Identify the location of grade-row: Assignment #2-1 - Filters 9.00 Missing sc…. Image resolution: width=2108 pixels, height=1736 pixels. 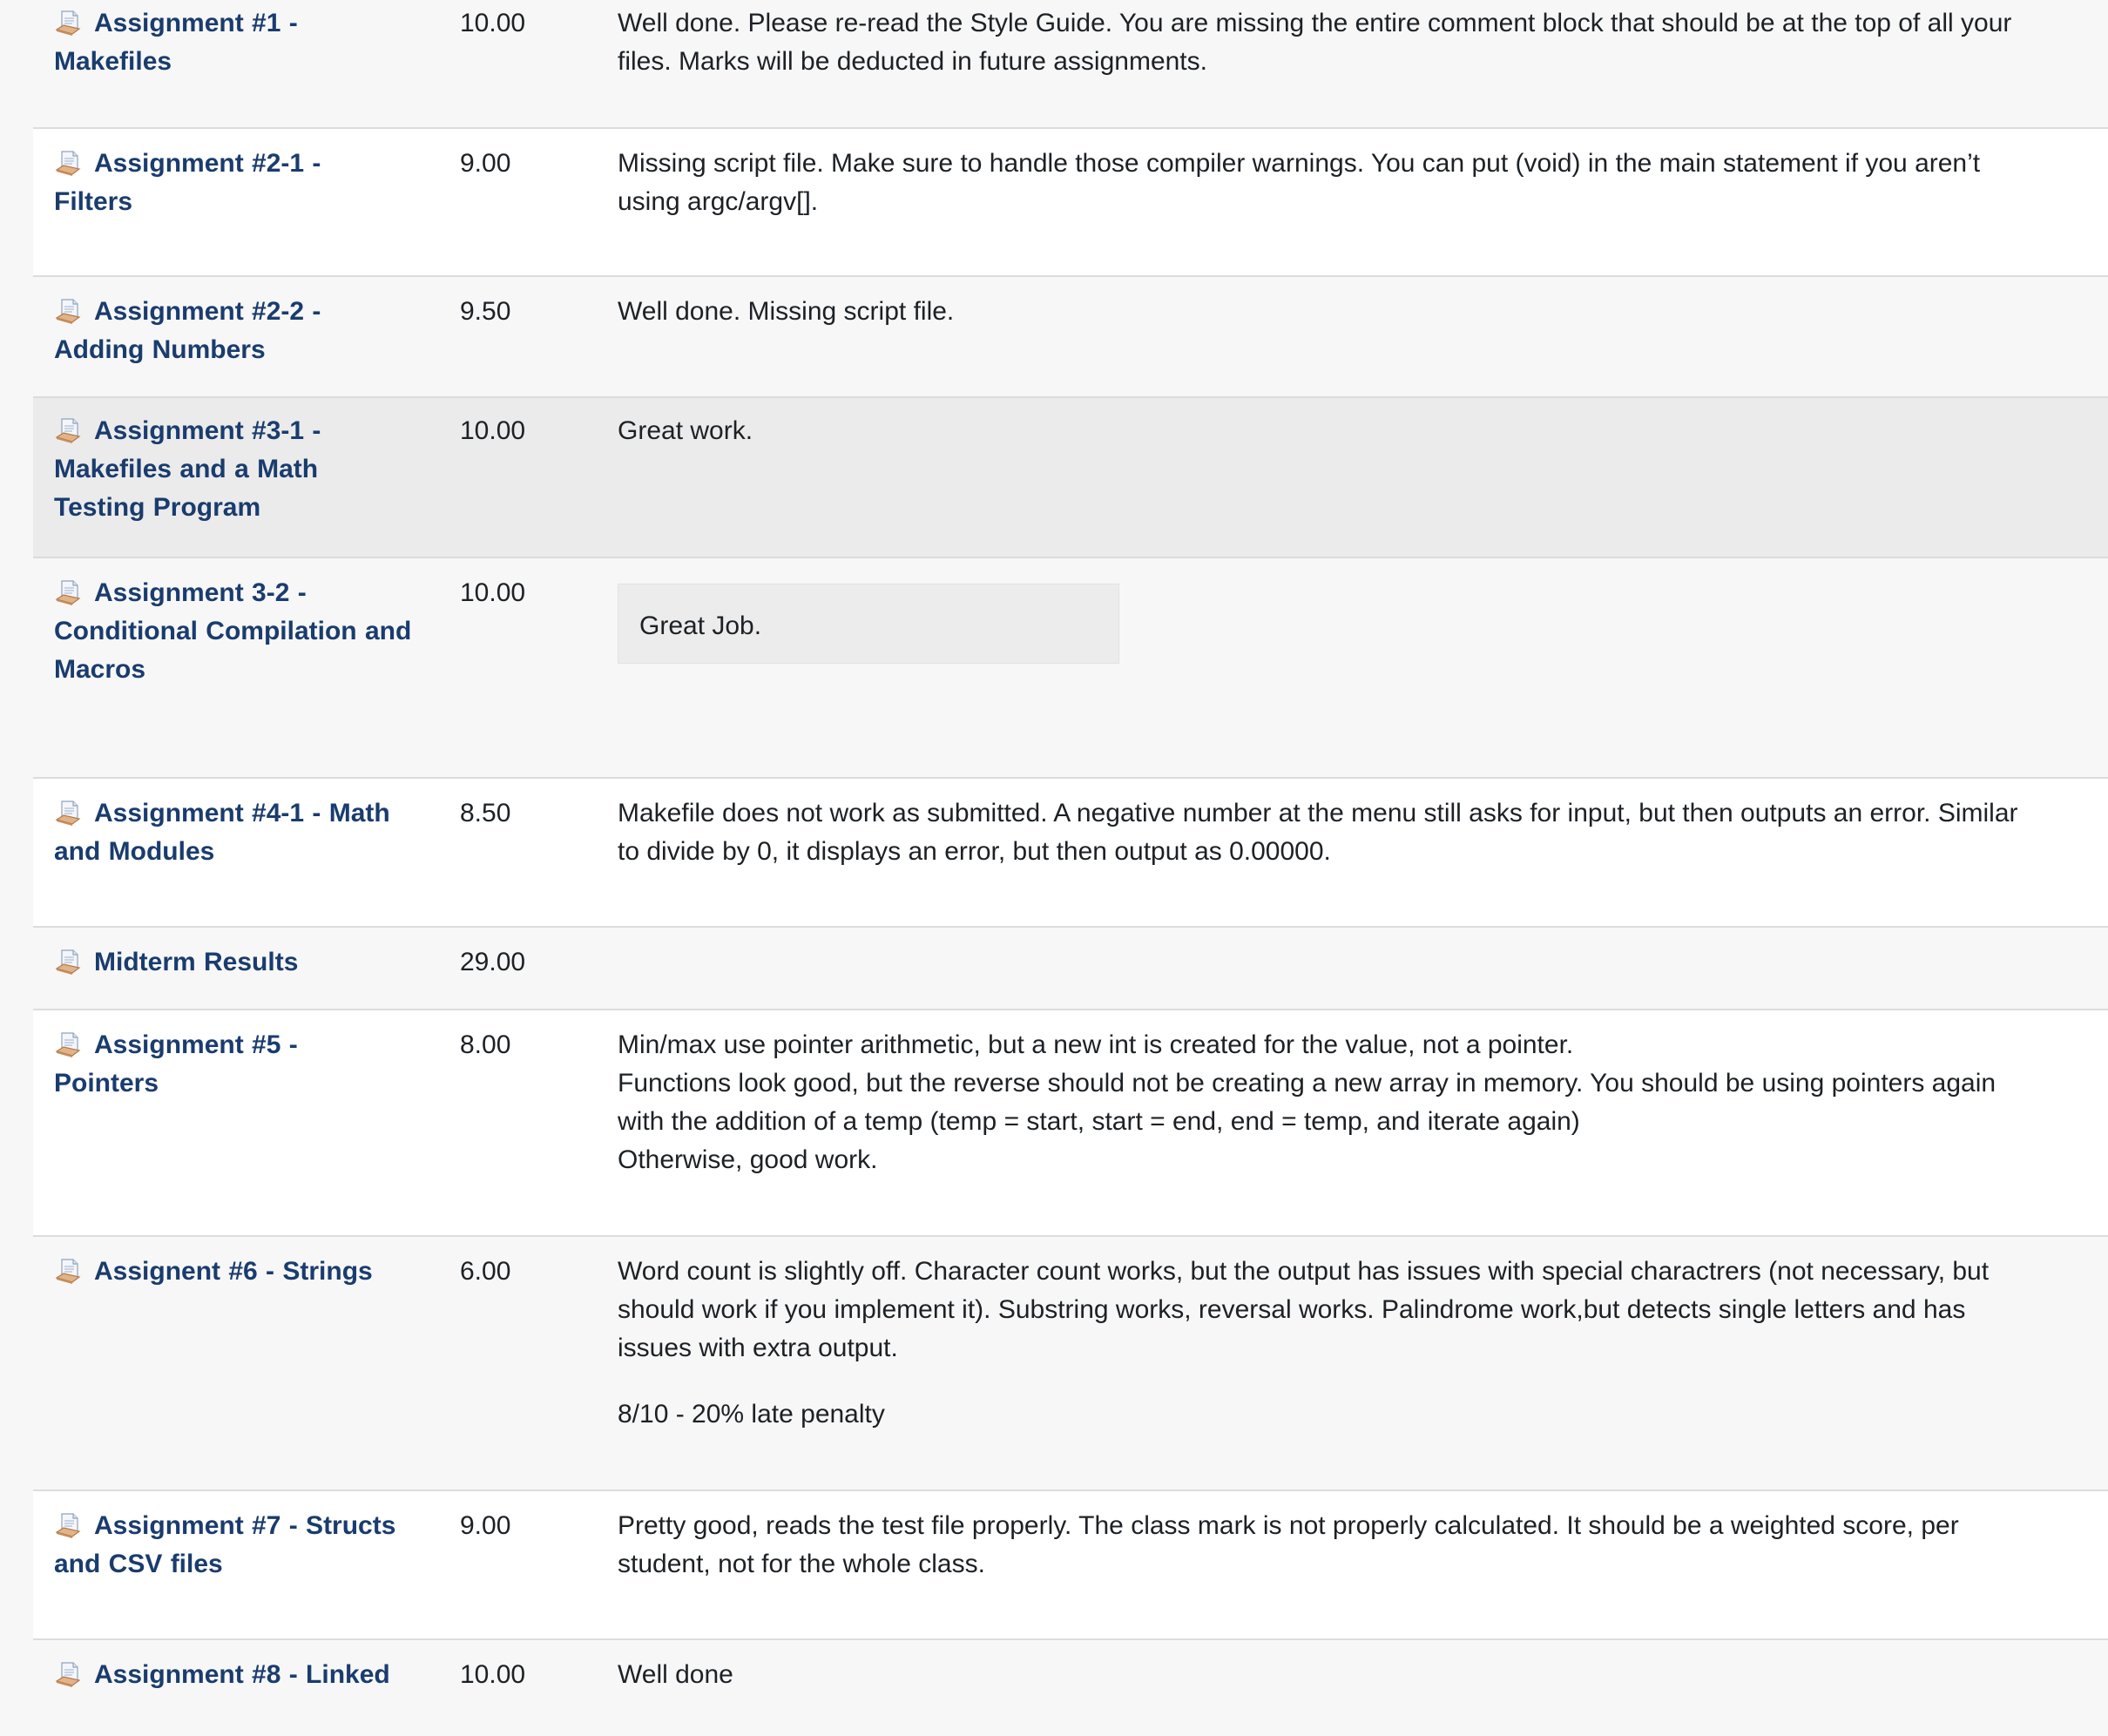
(1070, 203).